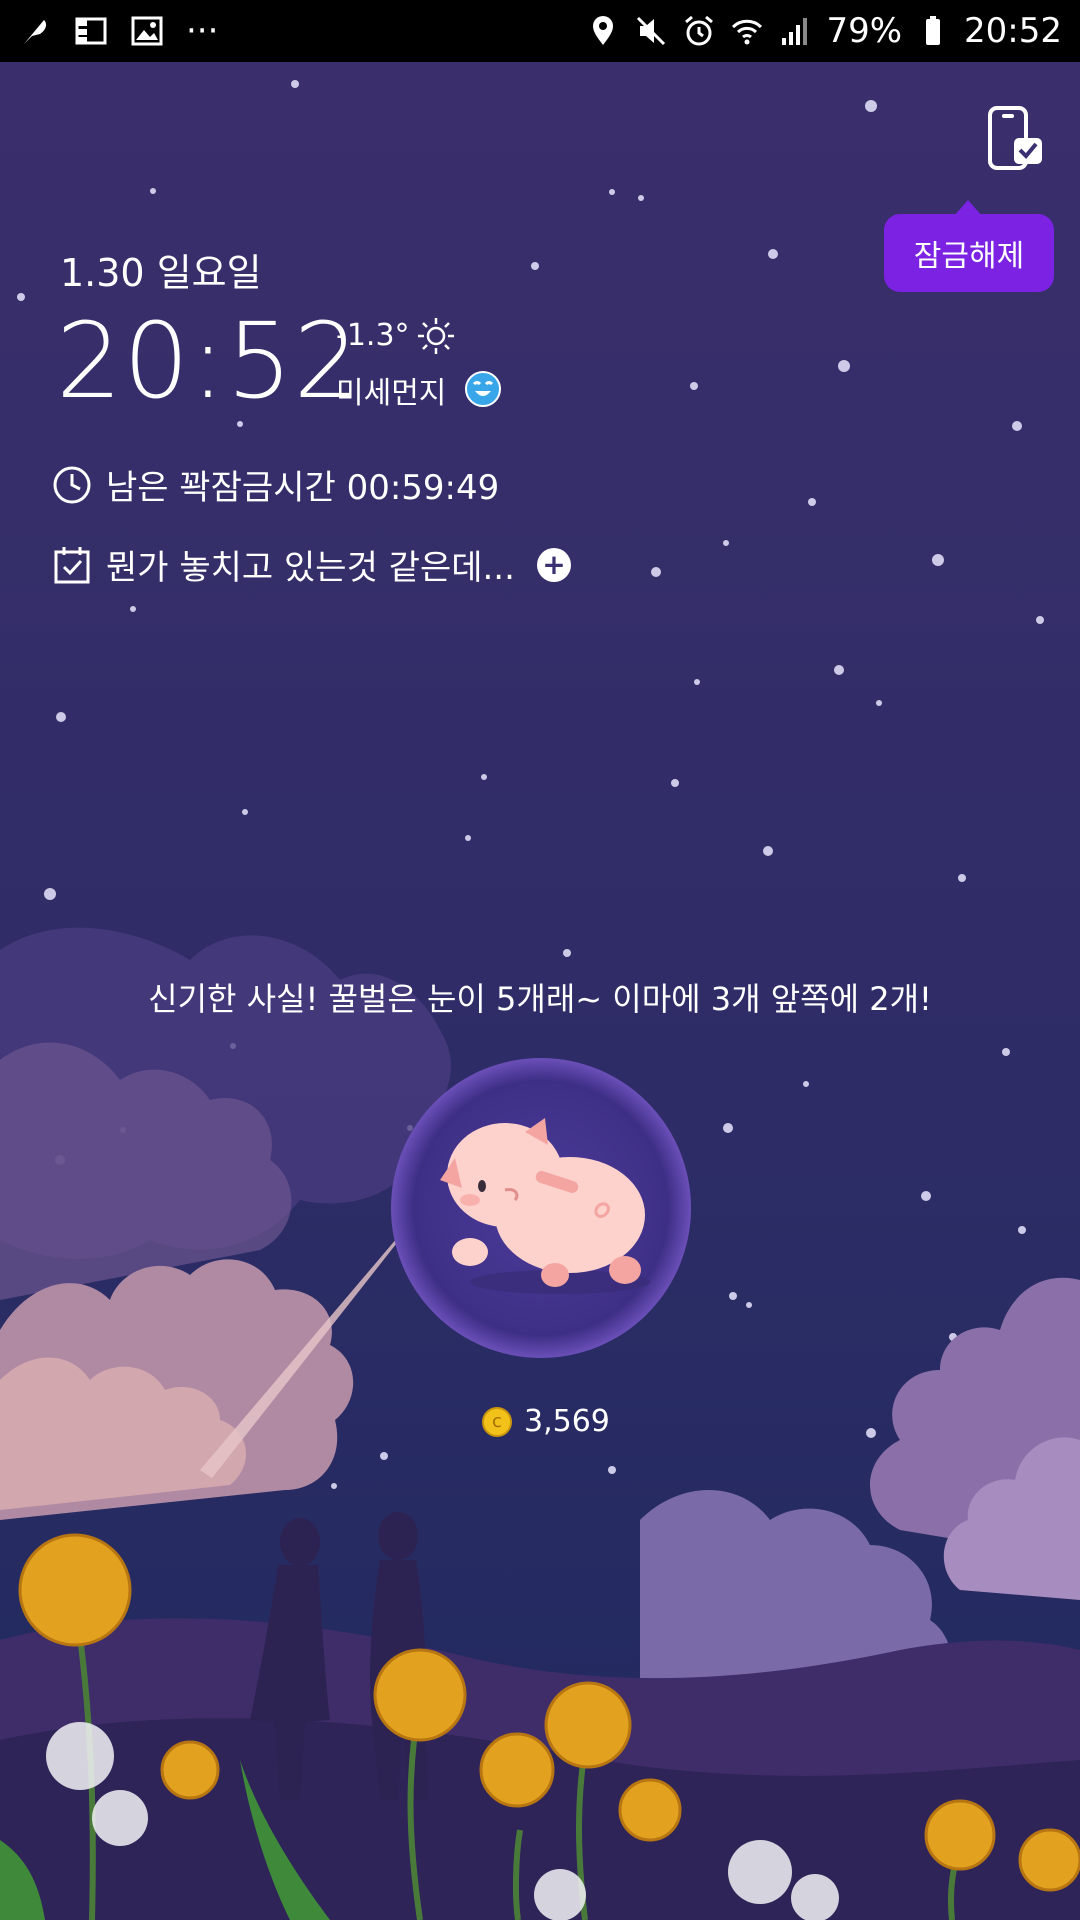 The image size is (1080, 1920). Describe the element at coordinates (540, 31) in the screenshot. I see `status-bar: ··· 79% 20:52` at that location.